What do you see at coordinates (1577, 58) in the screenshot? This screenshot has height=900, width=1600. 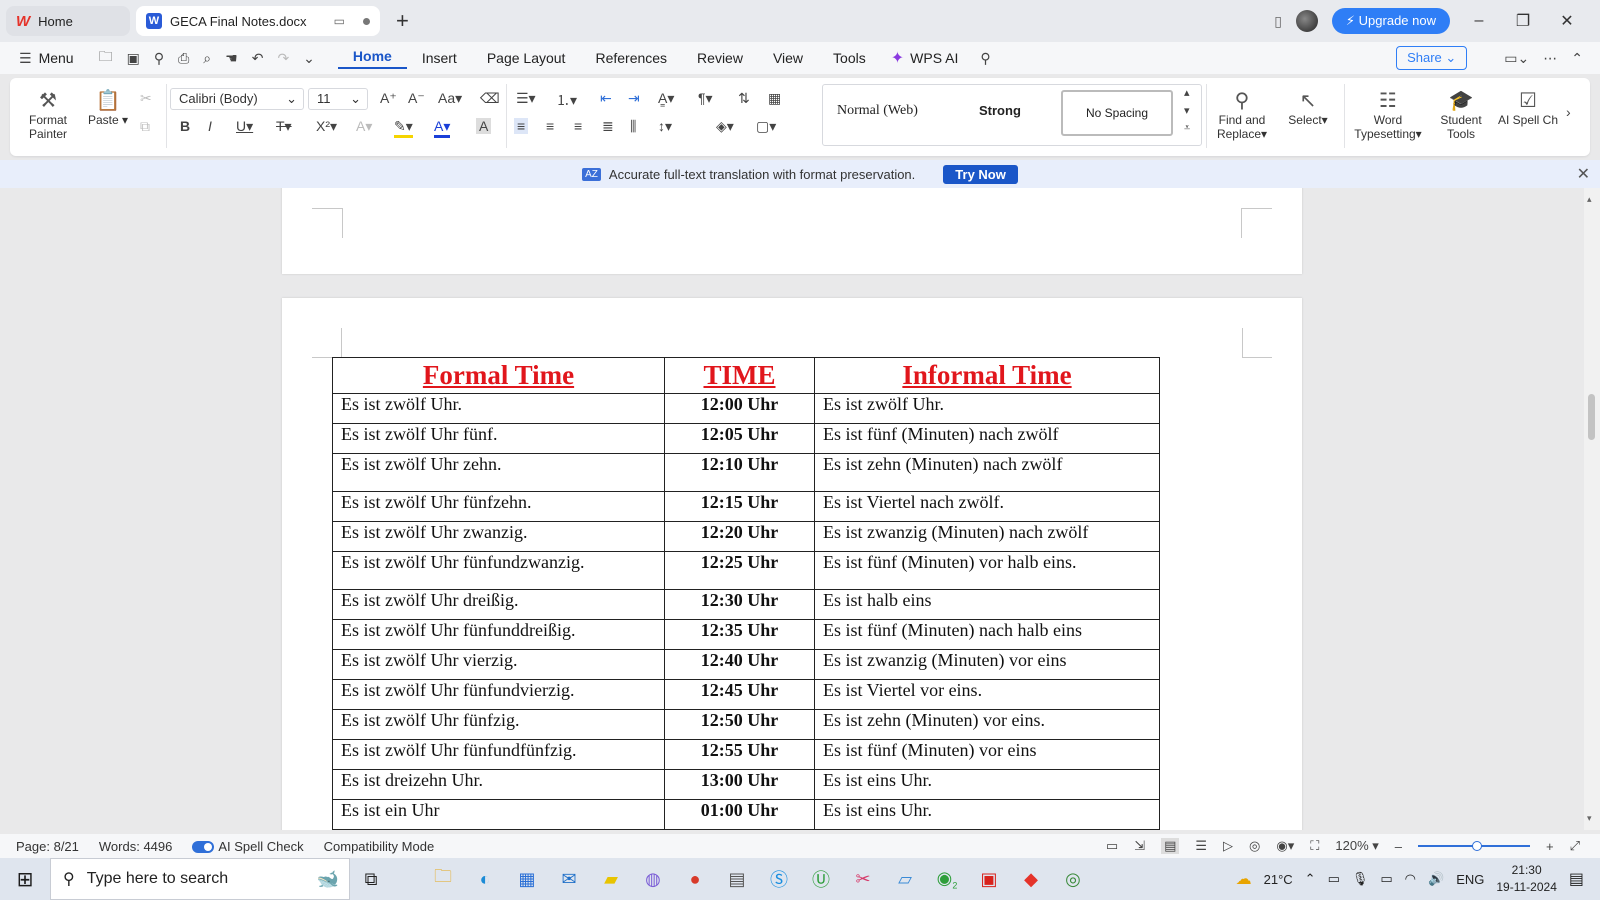 I see `collapse-ribbon-icon: ⌃` at bounding box center [1577, 58].